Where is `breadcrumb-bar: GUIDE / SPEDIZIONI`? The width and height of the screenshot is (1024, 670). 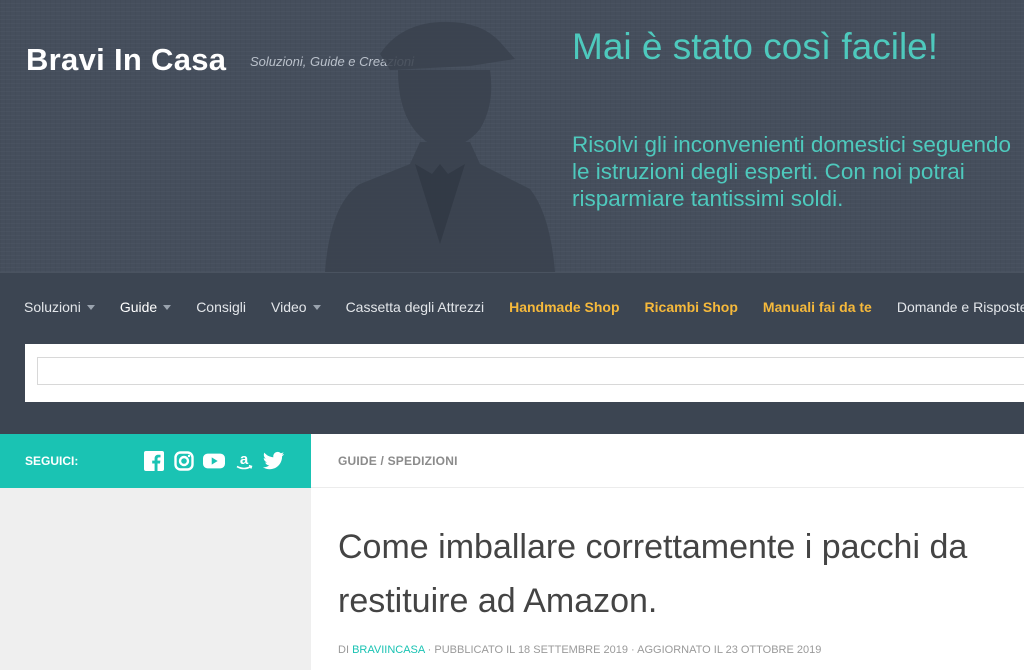 breadcrumb-bar: GUIDE / SPEDIZIONI is located at coordinates (667, 461).